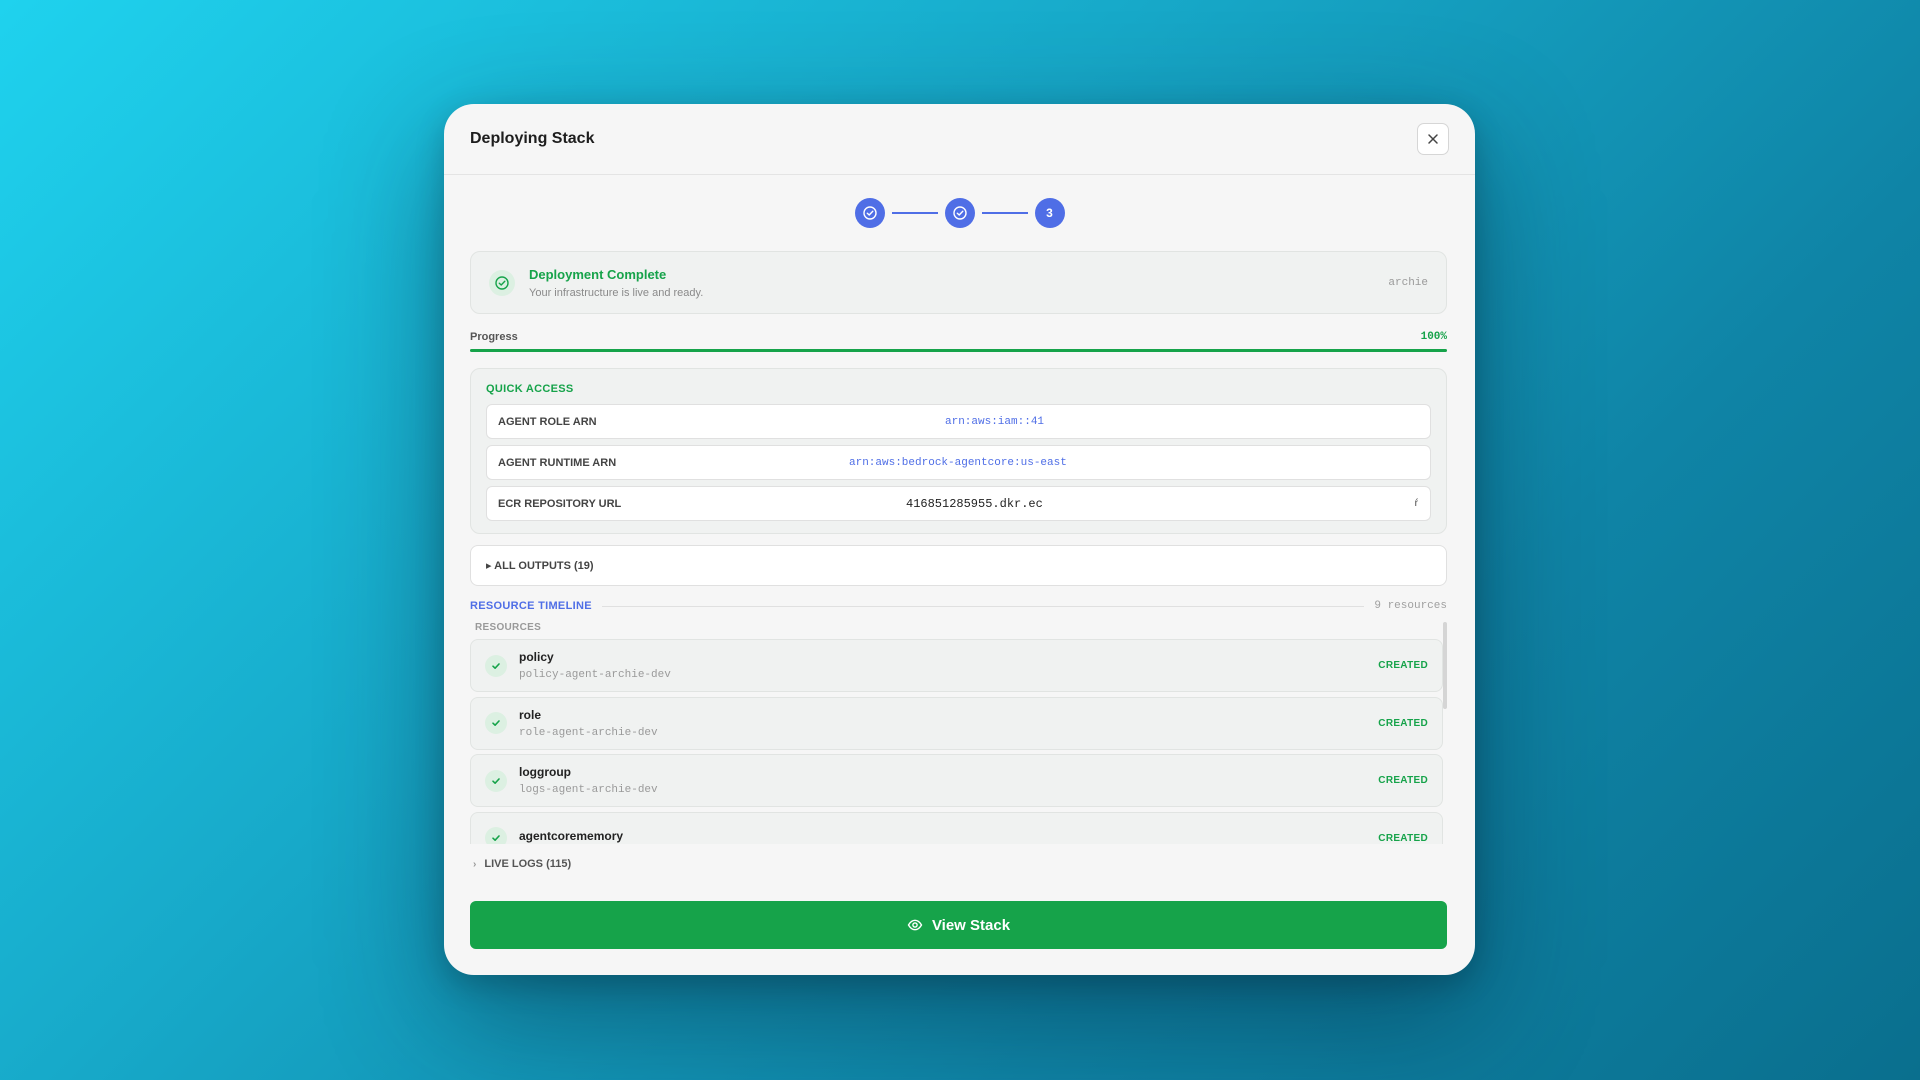  I want to click on copy-indicator: ŕ, so click(1416, 503).